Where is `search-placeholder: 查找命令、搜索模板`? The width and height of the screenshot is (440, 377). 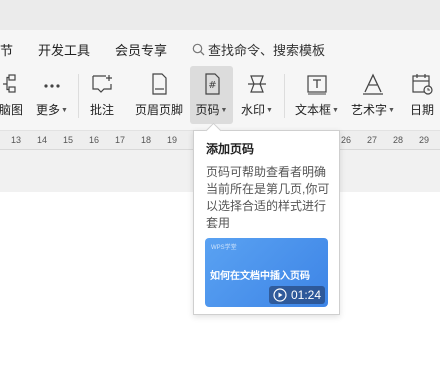
search-placeholder: 查找命令、搜索模板 is located at coordinates (267, 50).